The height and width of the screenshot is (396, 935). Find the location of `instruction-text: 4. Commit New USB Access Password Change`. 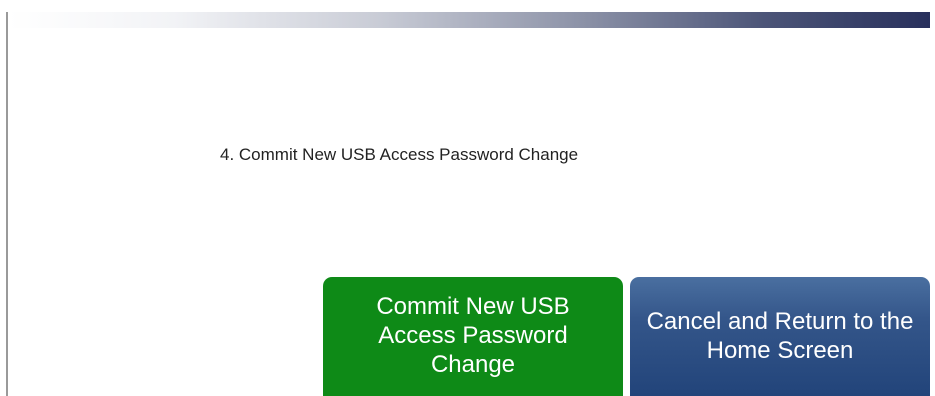

instruction-text: 4. Commit New USB Access Password Change is located at coordinates (399, 154).